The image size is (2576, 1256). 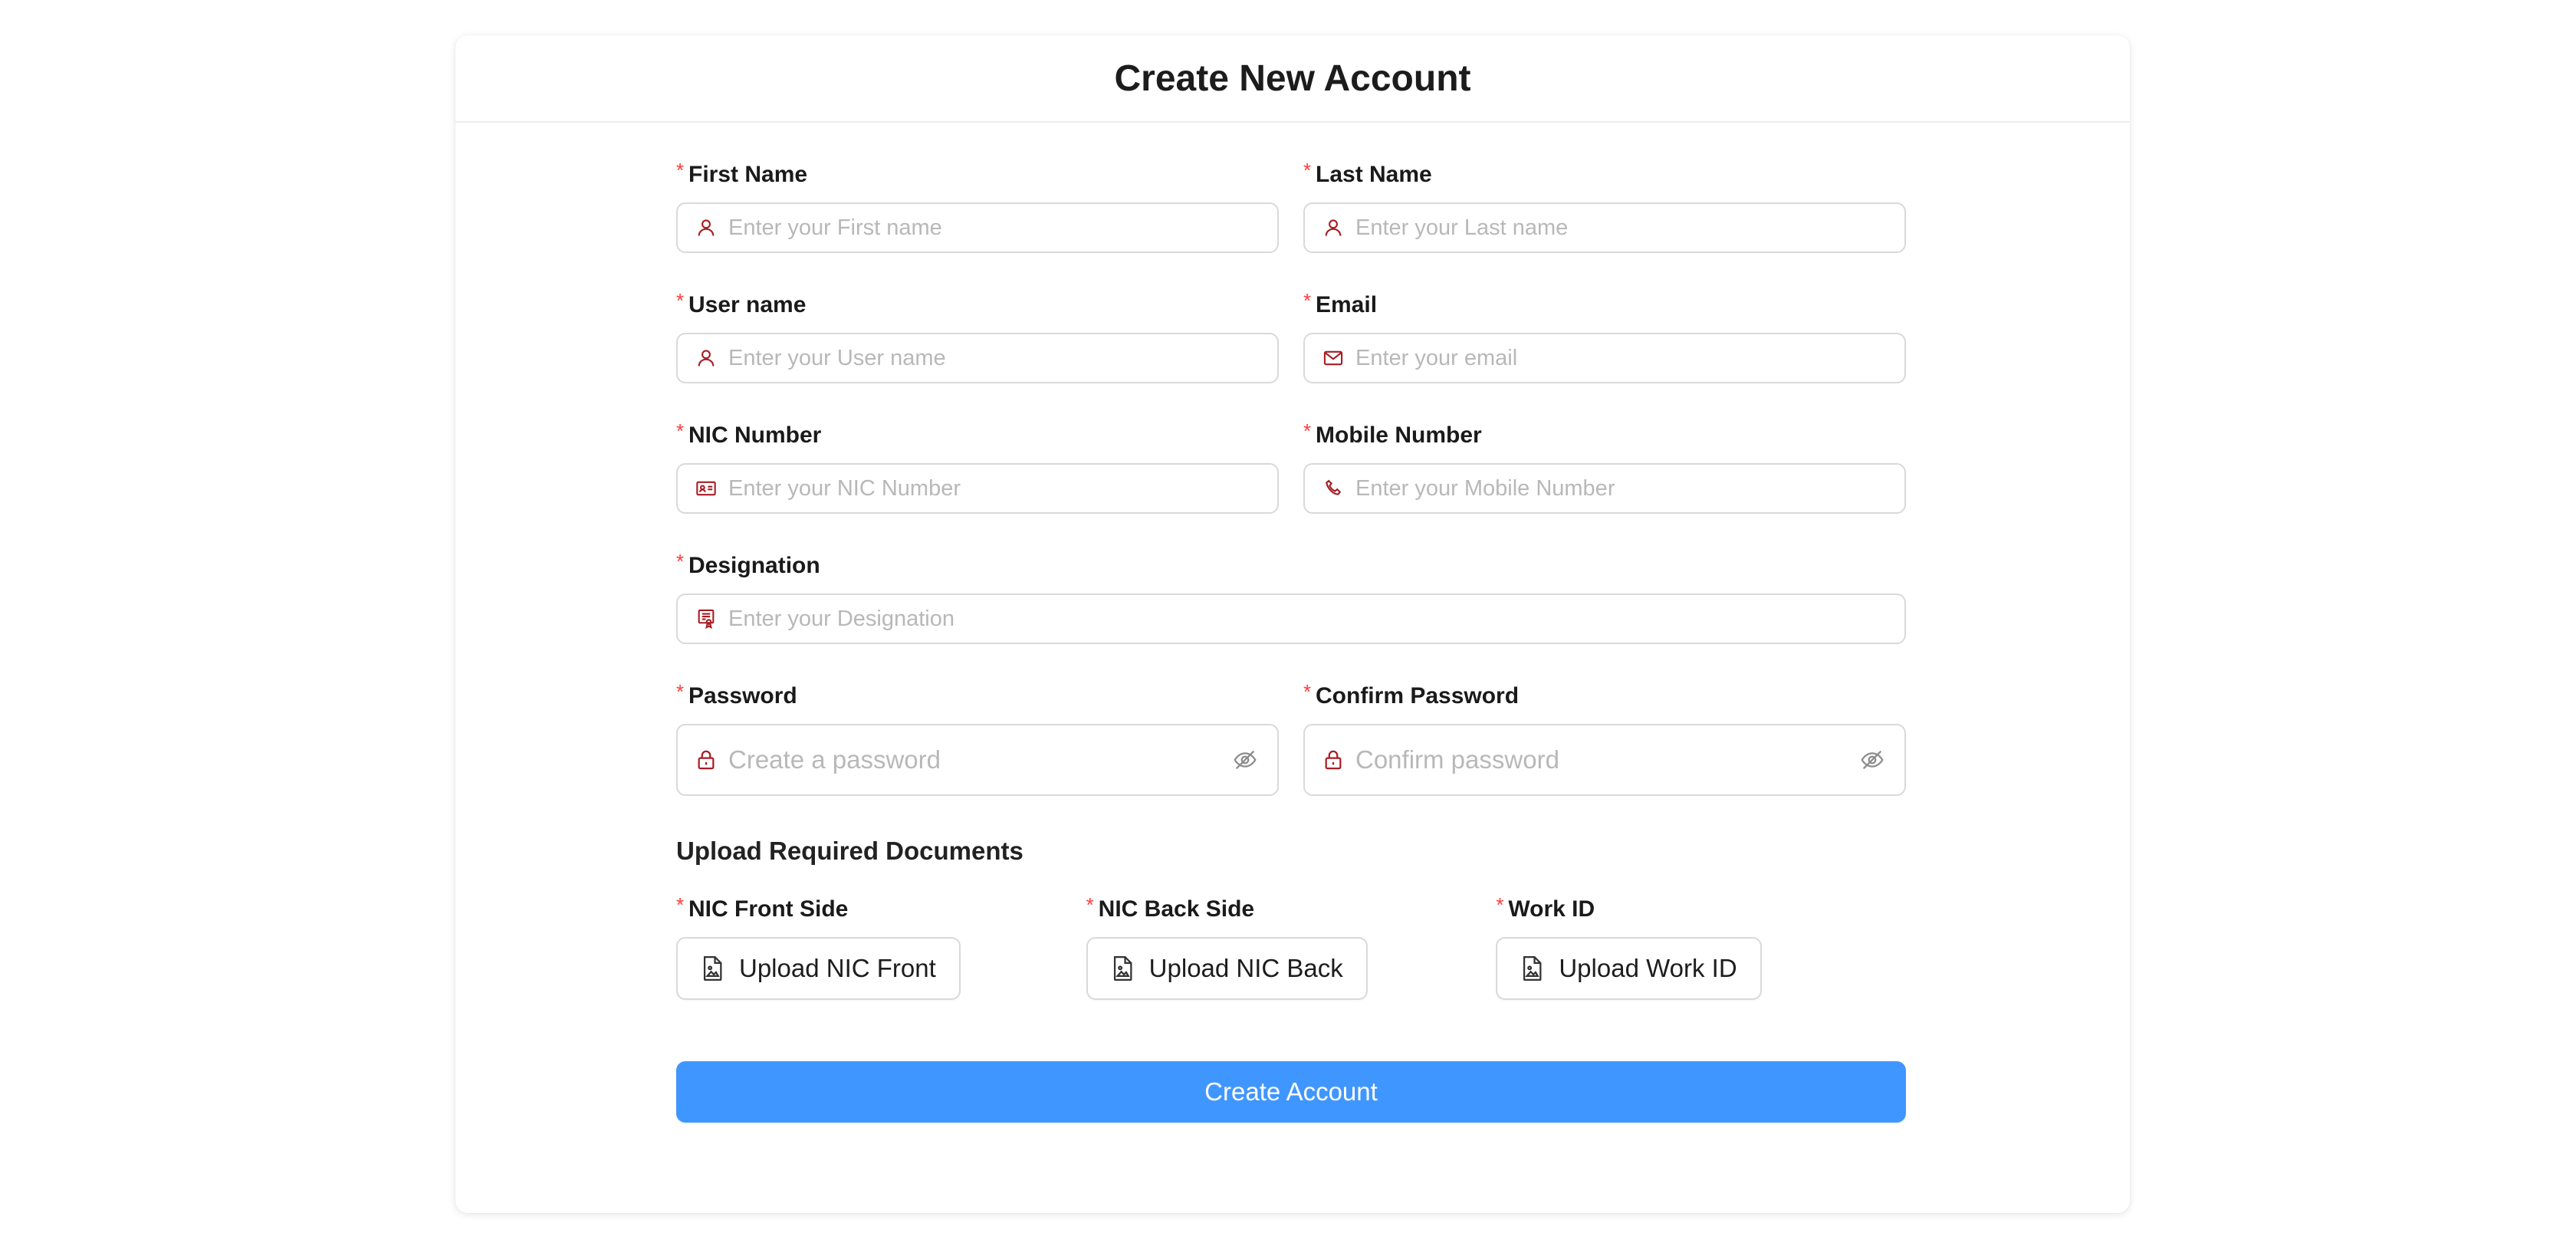 I want to click on password-row: * Password * Confirm Password, so click(x=1291, y=738).